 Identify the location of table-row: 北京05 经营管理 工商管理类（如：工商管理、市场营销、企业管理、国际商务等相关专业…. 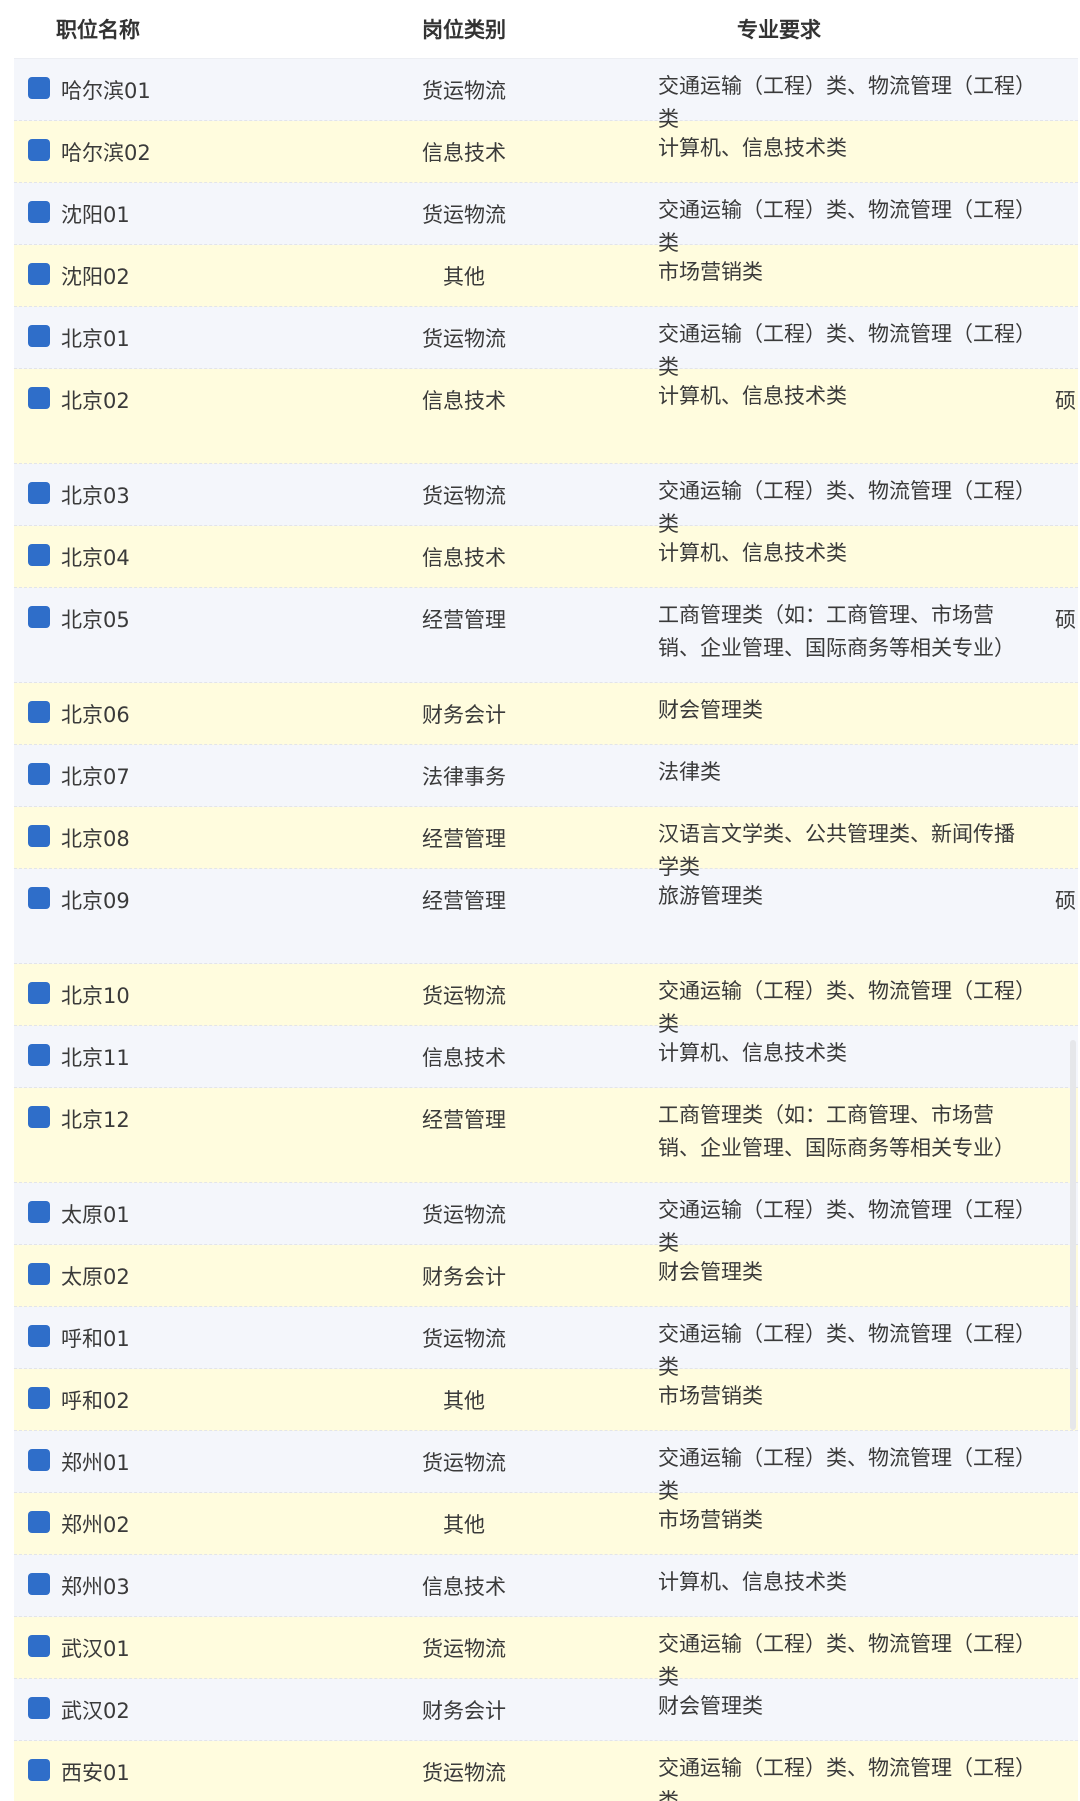
(546, 635).